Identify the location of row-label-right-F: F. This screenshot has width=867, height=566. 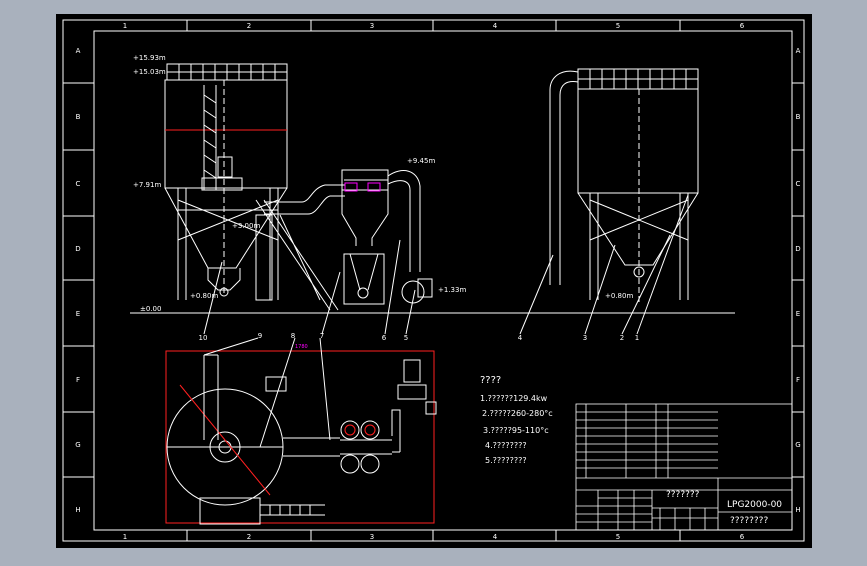
(798, 380).